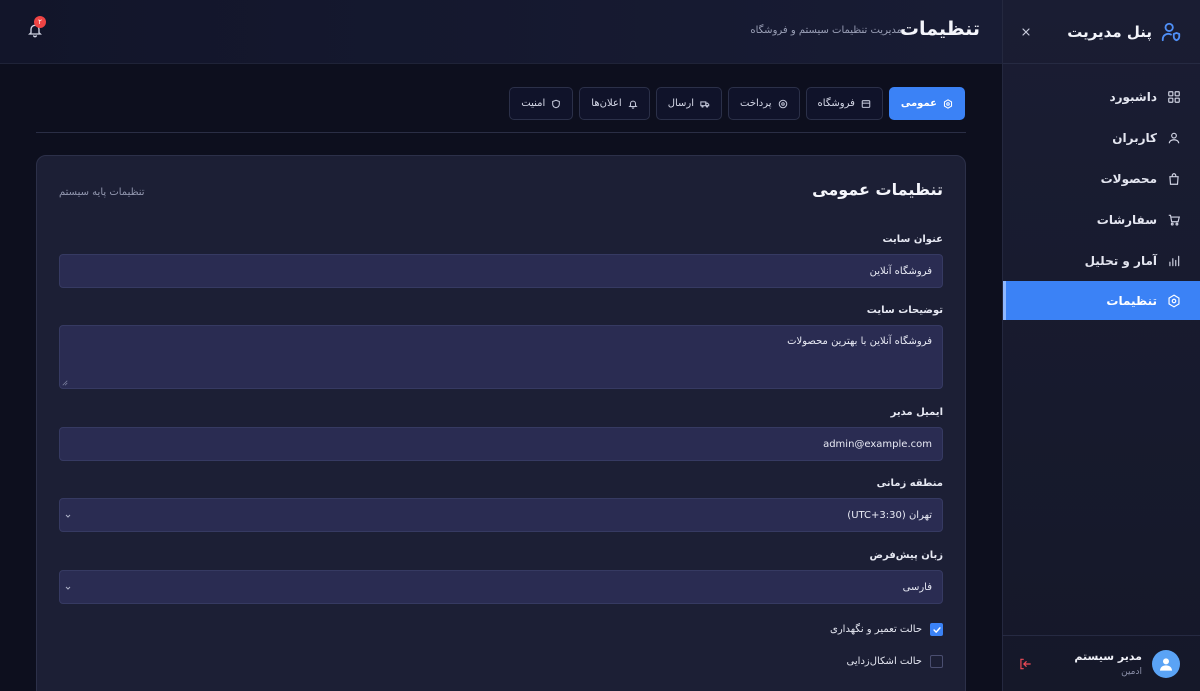  I want to click on debug-mode-row: حالت اشکال‌زدایی, so click(895, 661).